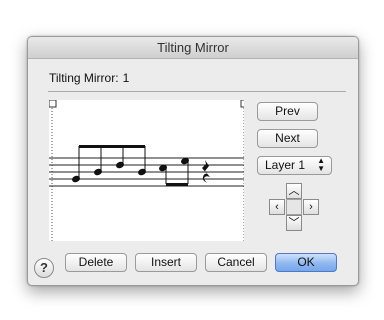 This screenshot has width=384, height=320. I want to click on left-arrow-icon: ‹, so click(277, 207).